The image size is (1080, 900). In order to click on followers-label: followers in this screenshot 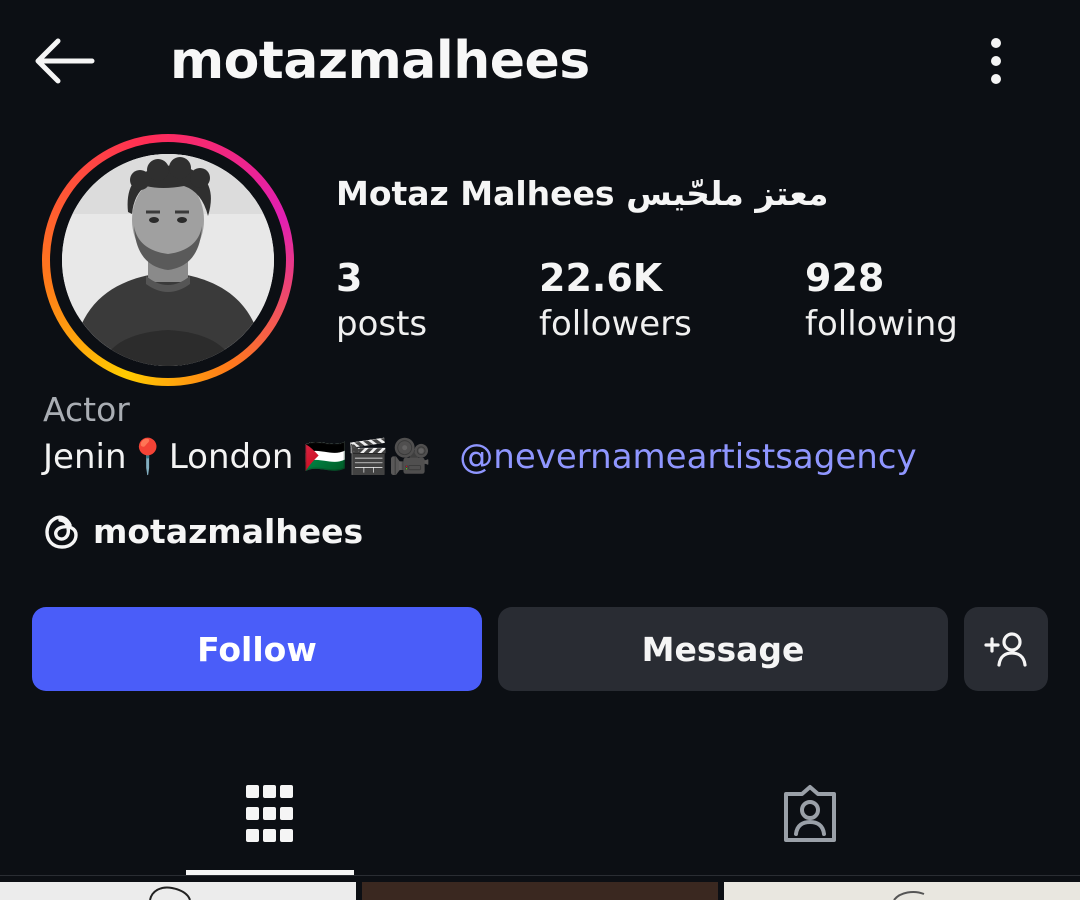, I will do `click(615, 324)`.